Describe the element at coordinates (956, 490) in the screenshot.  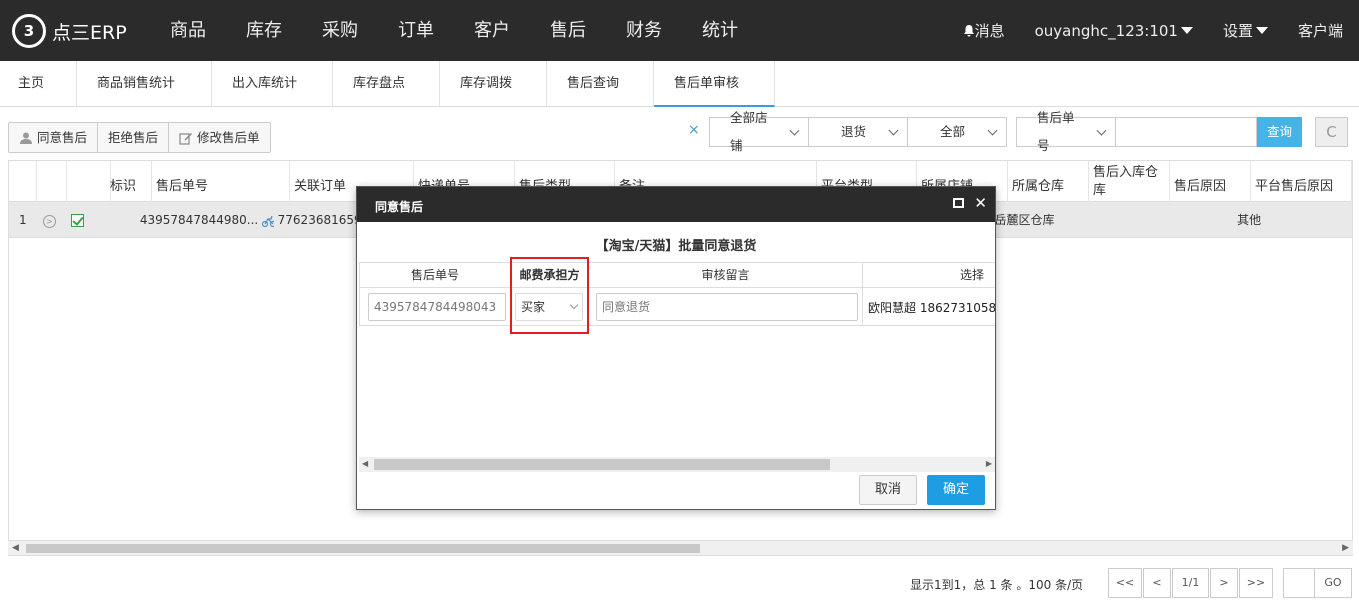
I see `confirm-button: 确定` at that location.